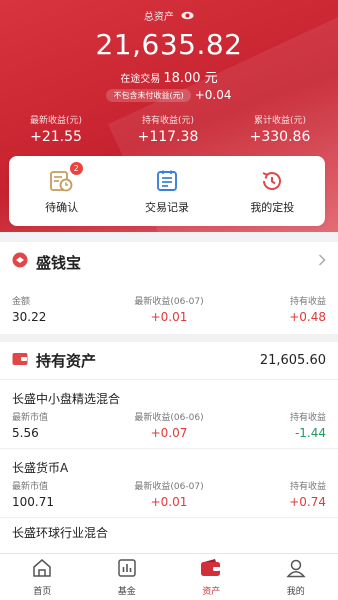  What do you see at coordinates (59, 262) in the screenshot?
I see `shengqianbao-title: 盛钱宝` at bounding box center [59, 262].